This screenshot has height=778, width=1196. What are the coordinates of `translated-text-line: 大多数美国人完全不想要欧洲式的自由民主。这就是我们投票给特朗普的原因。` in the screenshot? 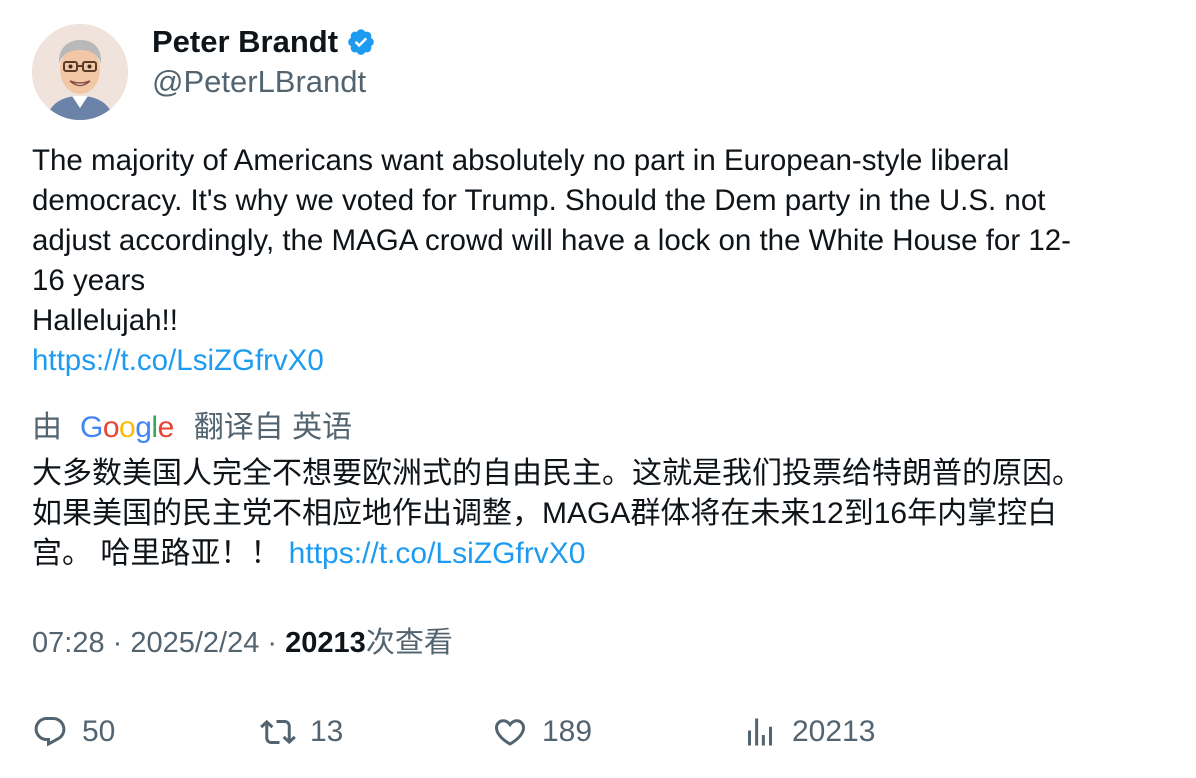 It's located at (557, 473).